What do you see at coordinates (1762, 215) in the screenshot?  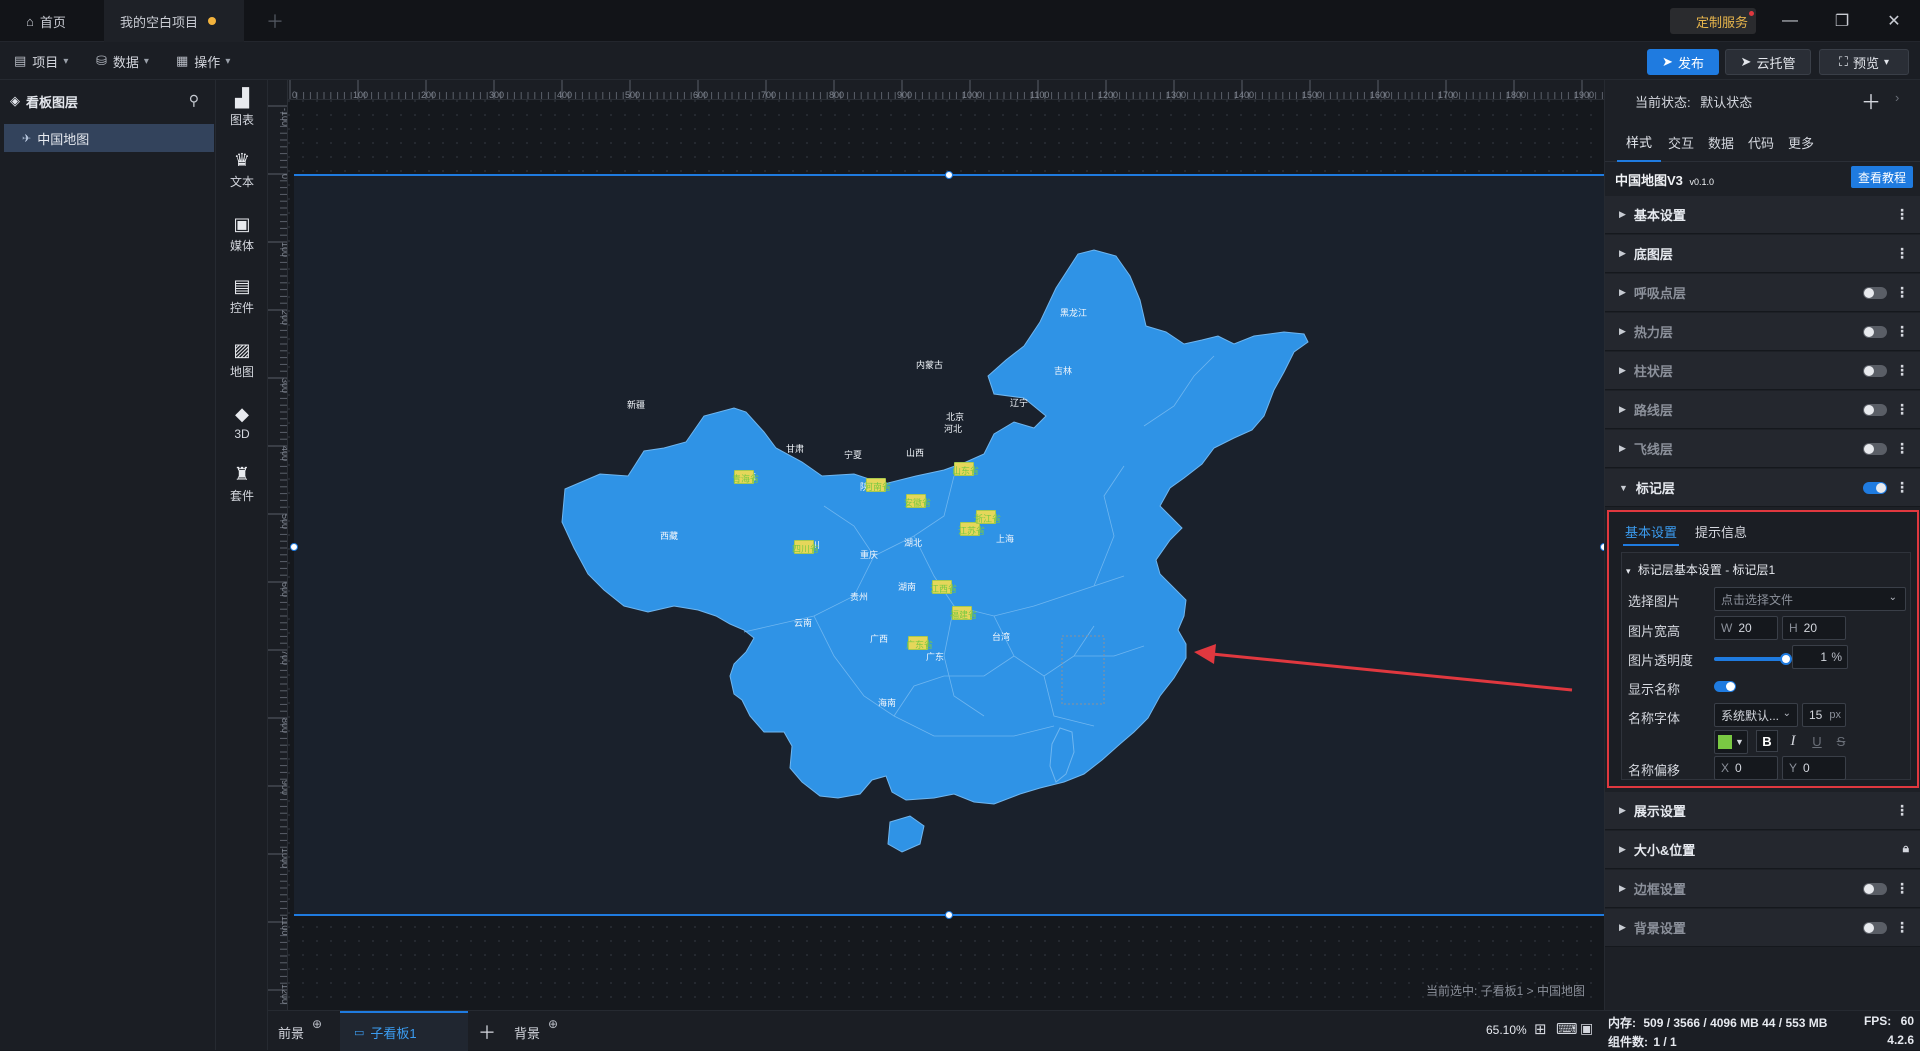 I see `section-basic: ▶ 基本设置 ⋮` at bounding box center [1762, 215].